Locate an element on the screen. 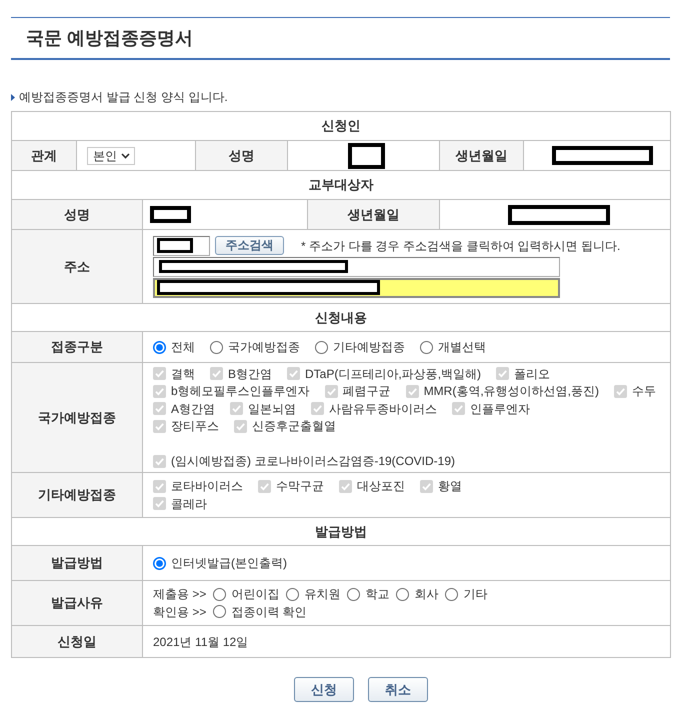 This screenshot has width=683, height=726. option-label: 전체 is located at coordinates (183, 347).